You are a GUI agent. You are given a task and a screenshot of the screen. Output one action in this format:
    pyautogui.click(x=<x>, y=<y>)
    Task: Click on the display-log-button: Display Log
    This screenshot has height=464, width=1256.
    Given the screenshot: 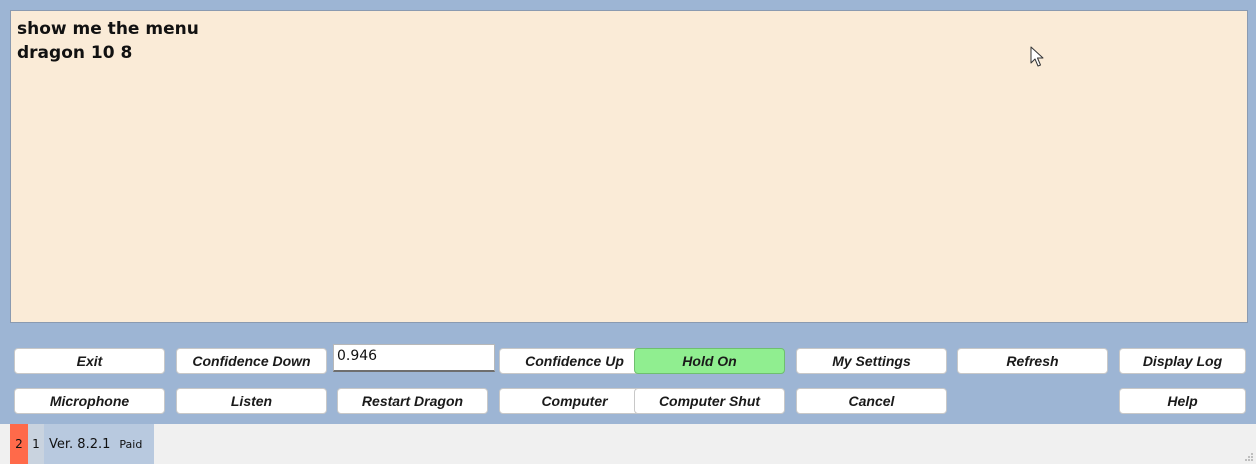 What is the action you would take?
    pyautogui.click(x=1182, y=361)
    